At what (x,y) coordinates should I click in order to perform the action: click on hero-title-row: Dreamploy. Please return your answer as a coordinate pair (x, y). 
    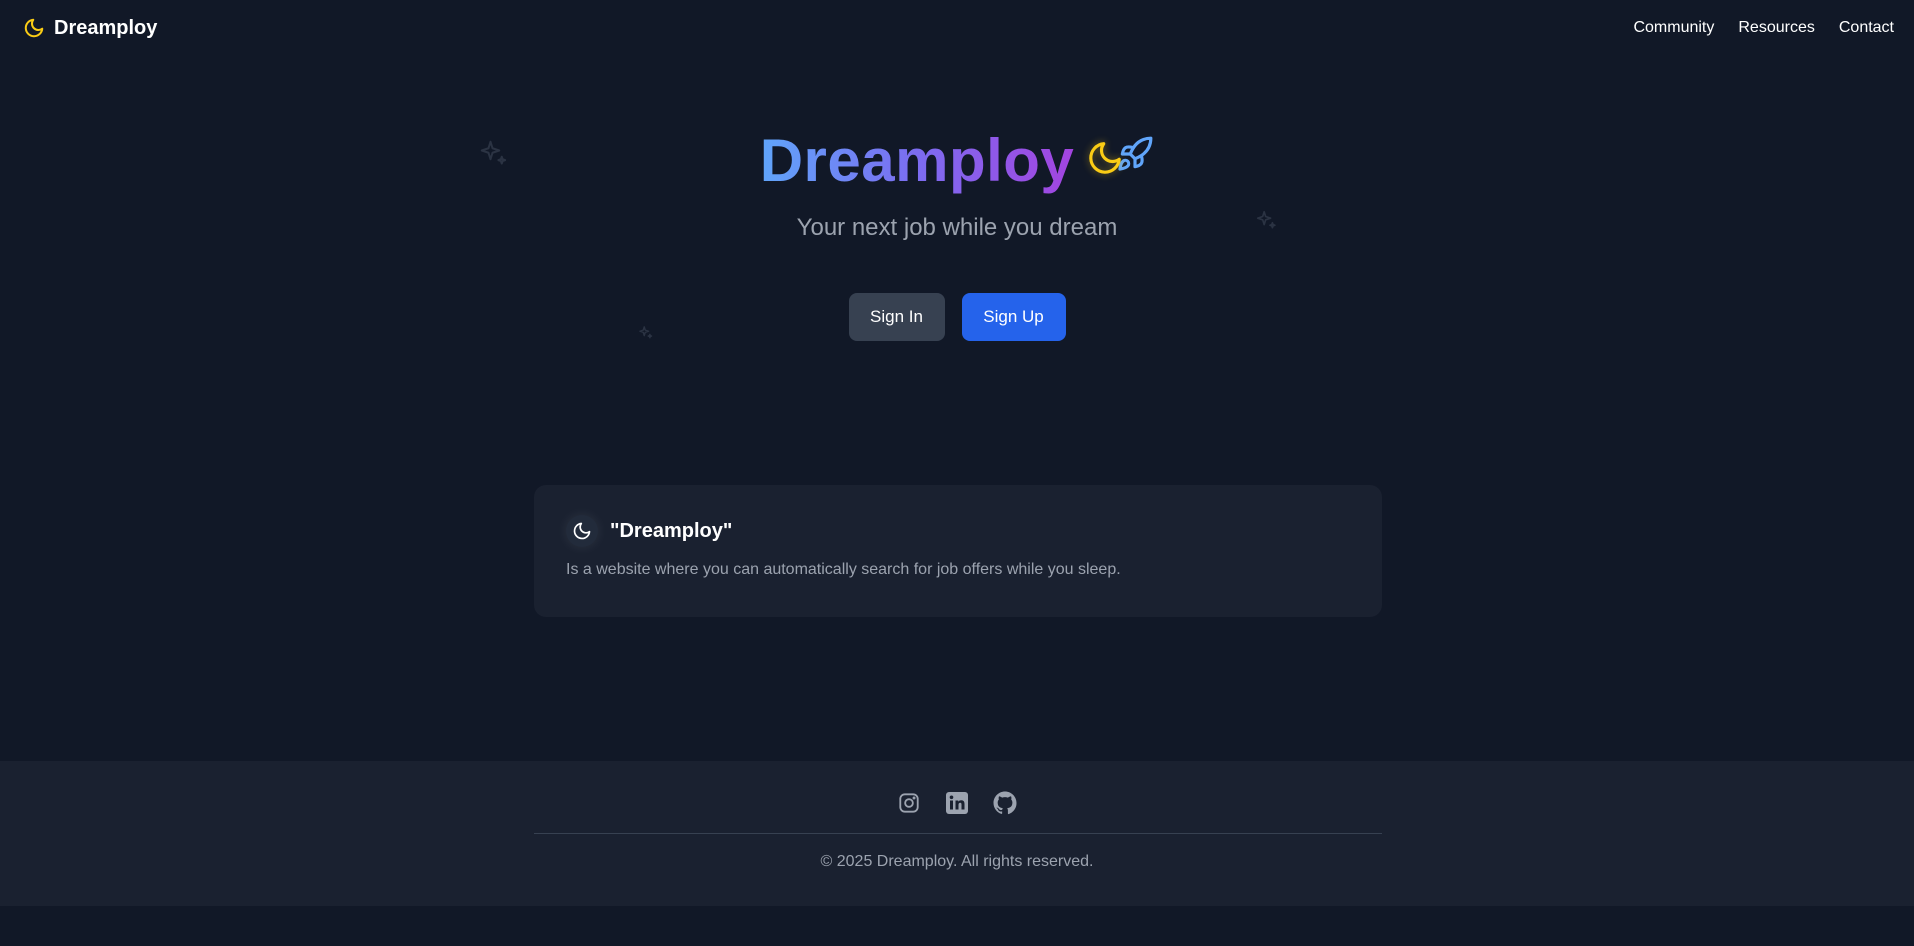
    Looking at the image, I should click on (957, 161).